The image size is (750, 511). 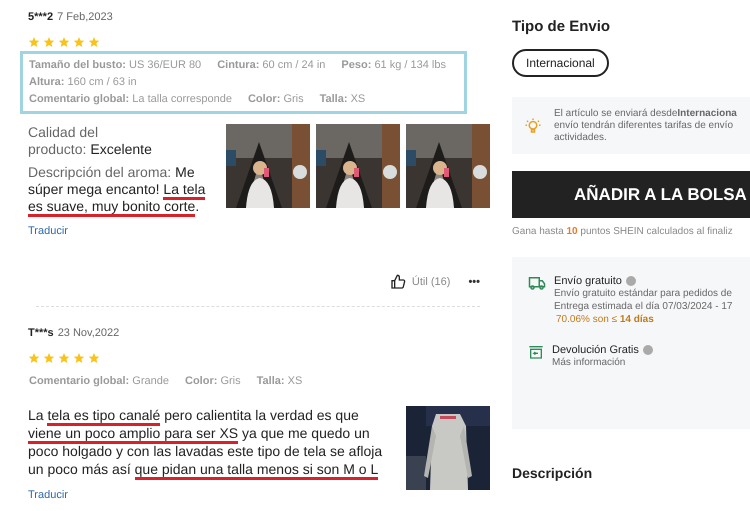 I want to click on size-attribute: Comentario global: La talla corresponde, so click(x=130, y=99).